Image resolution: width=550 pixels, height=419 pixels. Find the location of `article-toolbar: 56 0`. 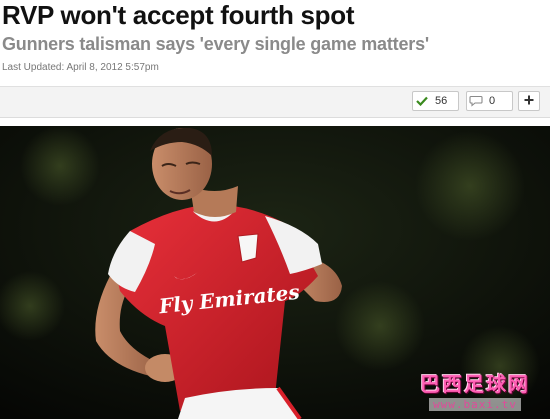

article-toolbar: 56 0 is located at coordinates (275, 102).